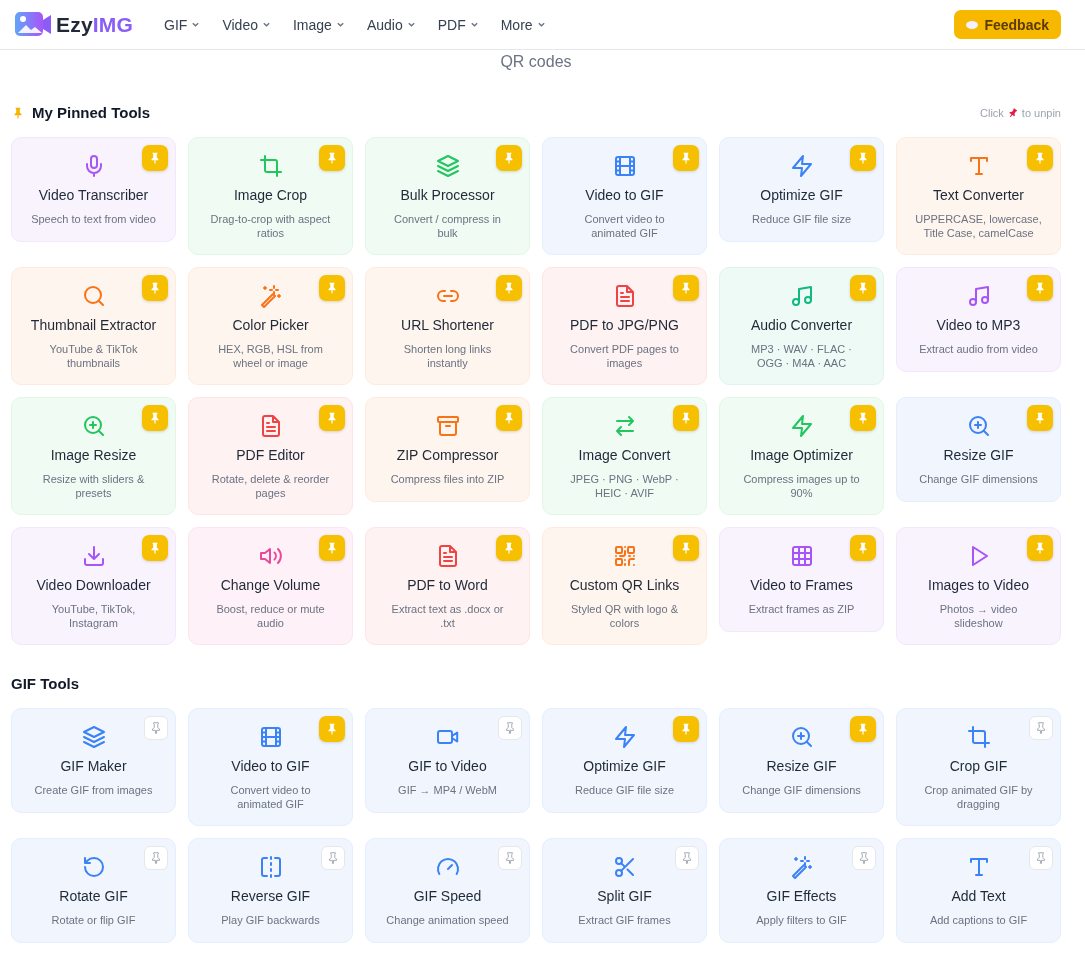 The width and height of the screenshot is (1085, 977). Describe the element at coordinates (801, 890) in the screenshot. I see `tool-card: GIF Effects Apply filters to GIF` at that location.